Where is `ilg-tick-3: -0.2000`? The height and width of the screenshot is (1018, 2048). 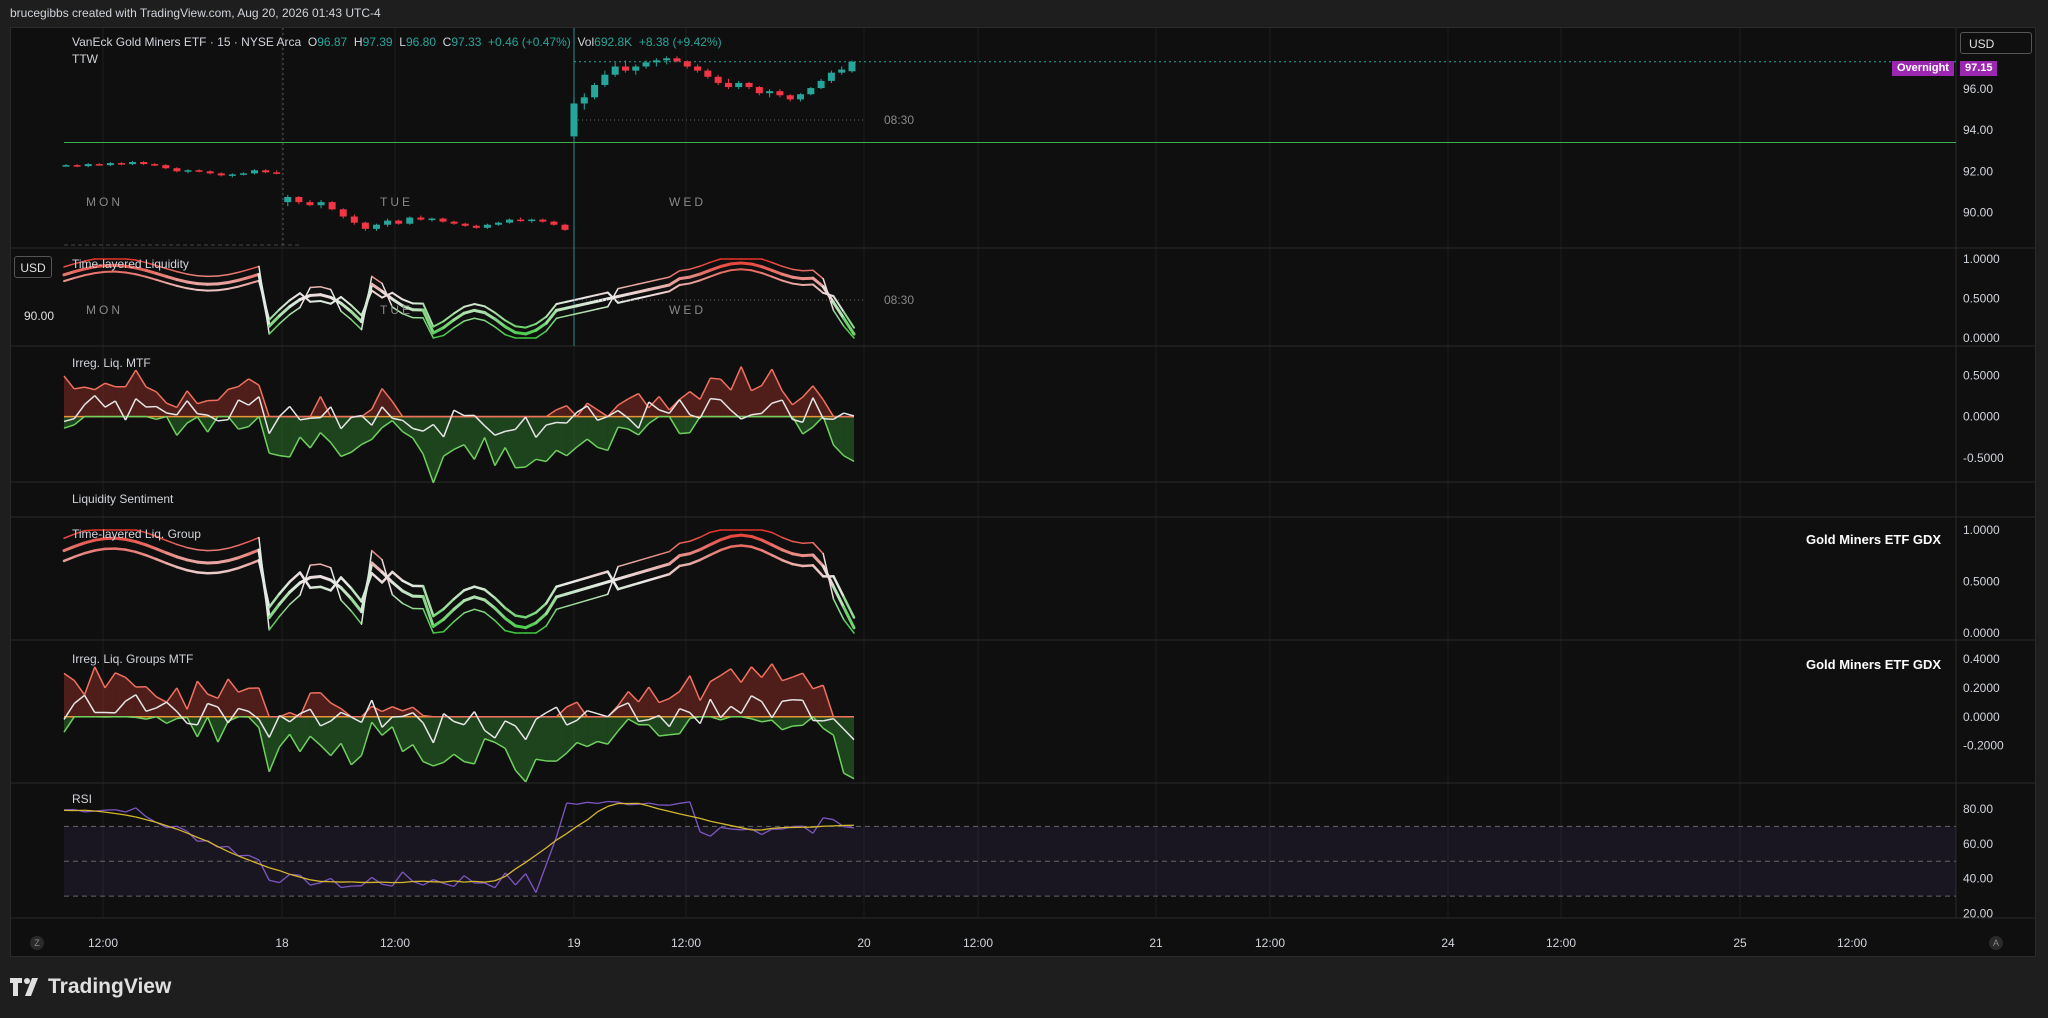
ilg-tick-3: -0.2000 is located at coordinates (1983, 746).